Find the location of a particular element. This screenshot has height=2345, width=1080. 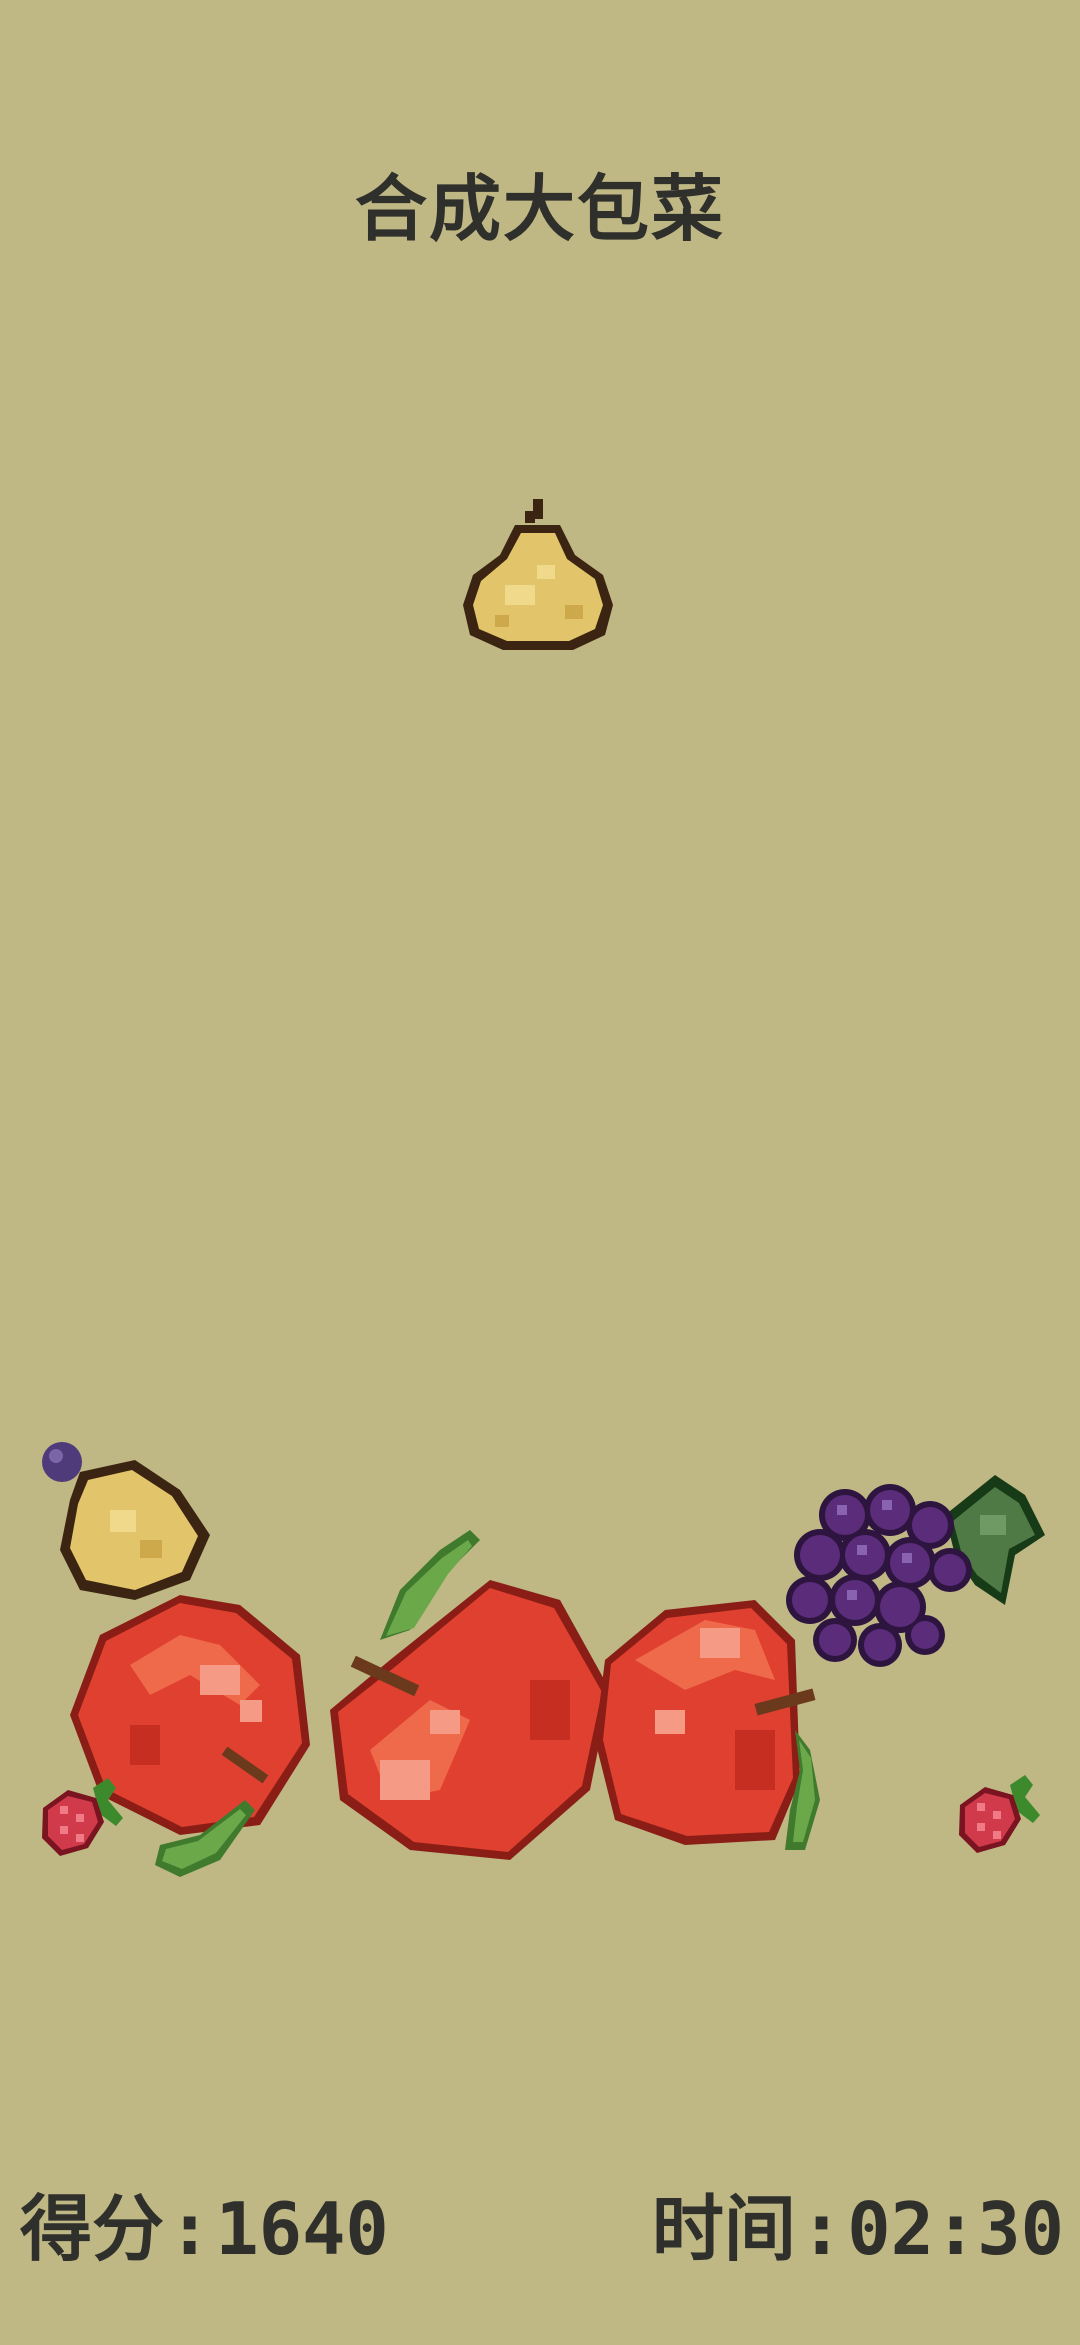

pile-grapes is located at coordinates (910, 1575).